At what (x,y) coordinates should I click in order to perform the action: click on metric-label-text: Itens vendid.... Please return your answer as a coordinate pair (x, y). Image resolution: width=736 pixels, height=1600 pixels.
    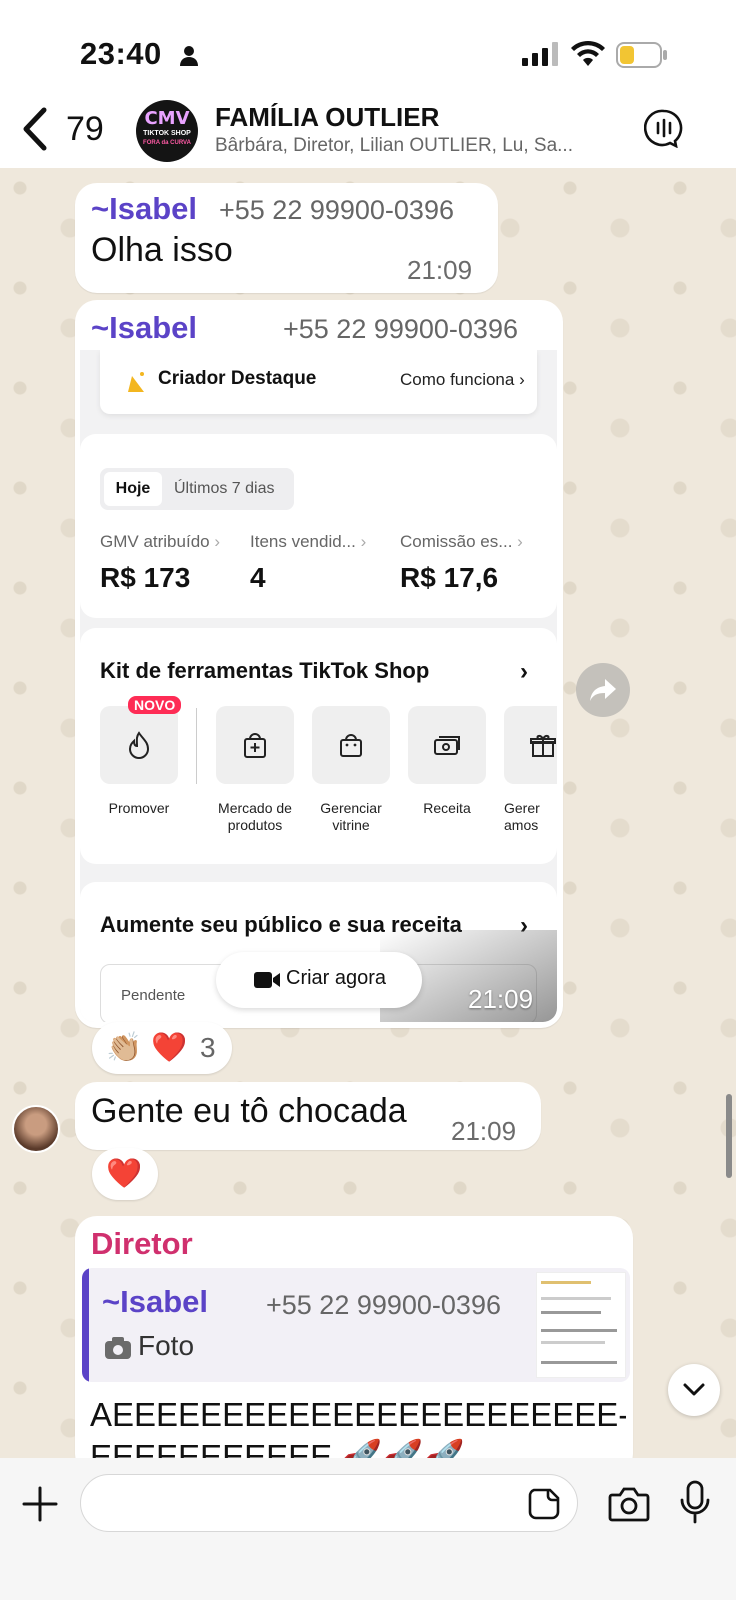
    Looking at the image, I should click on (303, 541).